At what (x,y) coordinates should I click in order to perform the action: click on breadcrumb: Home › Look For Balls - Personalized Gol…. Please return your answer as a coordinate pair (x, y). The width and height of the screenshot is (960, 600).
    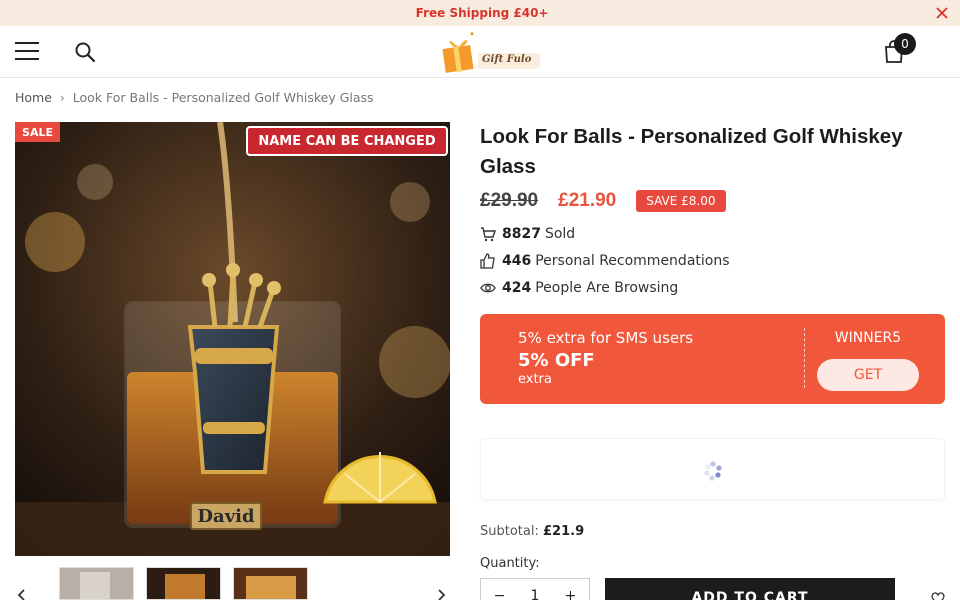
    Looking at the image, I should click on (194, 97).